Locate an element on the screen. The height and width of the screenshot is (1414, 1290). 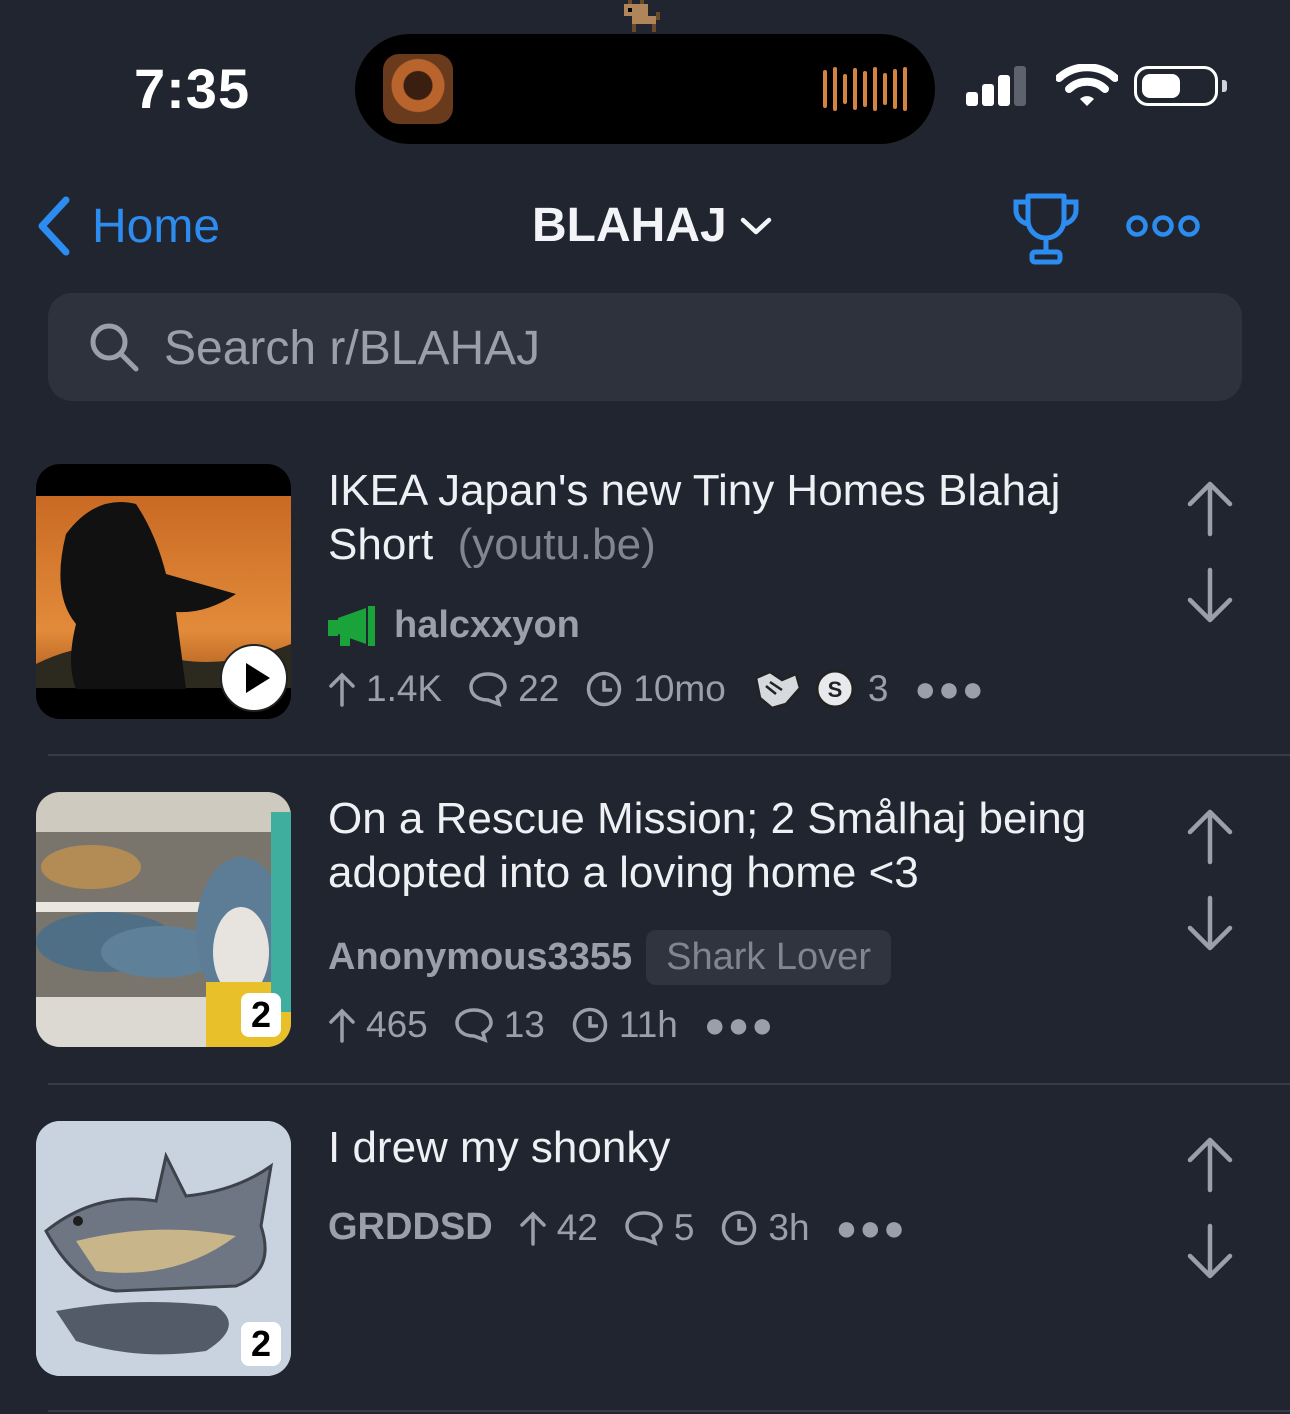
cellular-signal-icon is located at coordinates (996, 86).